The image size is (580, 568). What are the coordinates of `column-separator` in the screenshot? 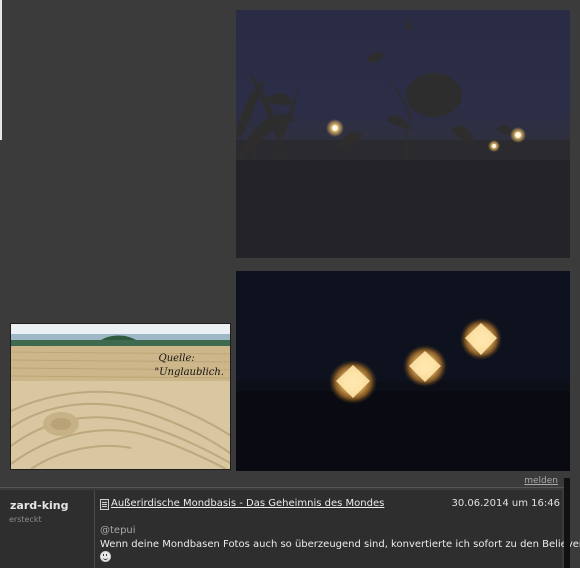 It's located at (94, 529).